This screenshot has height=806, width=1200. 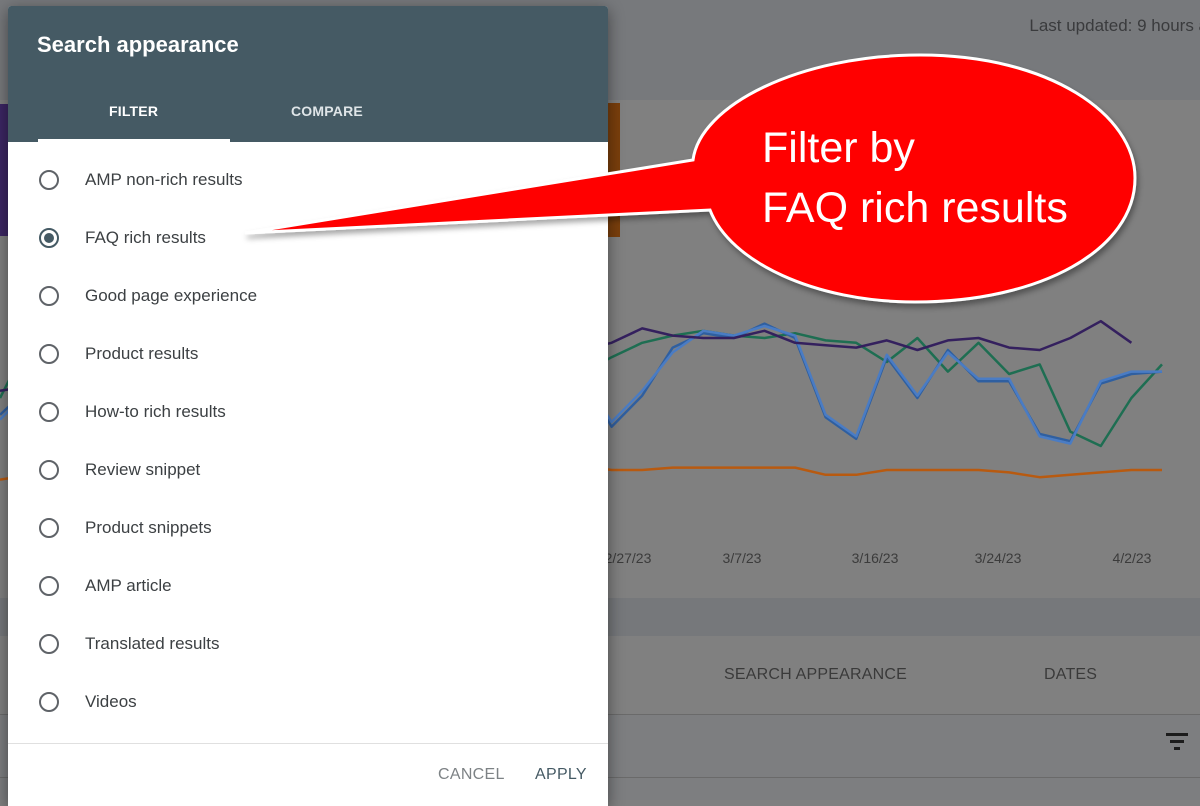 I want to click on option-label: Videos, so click(x=111, y=701).